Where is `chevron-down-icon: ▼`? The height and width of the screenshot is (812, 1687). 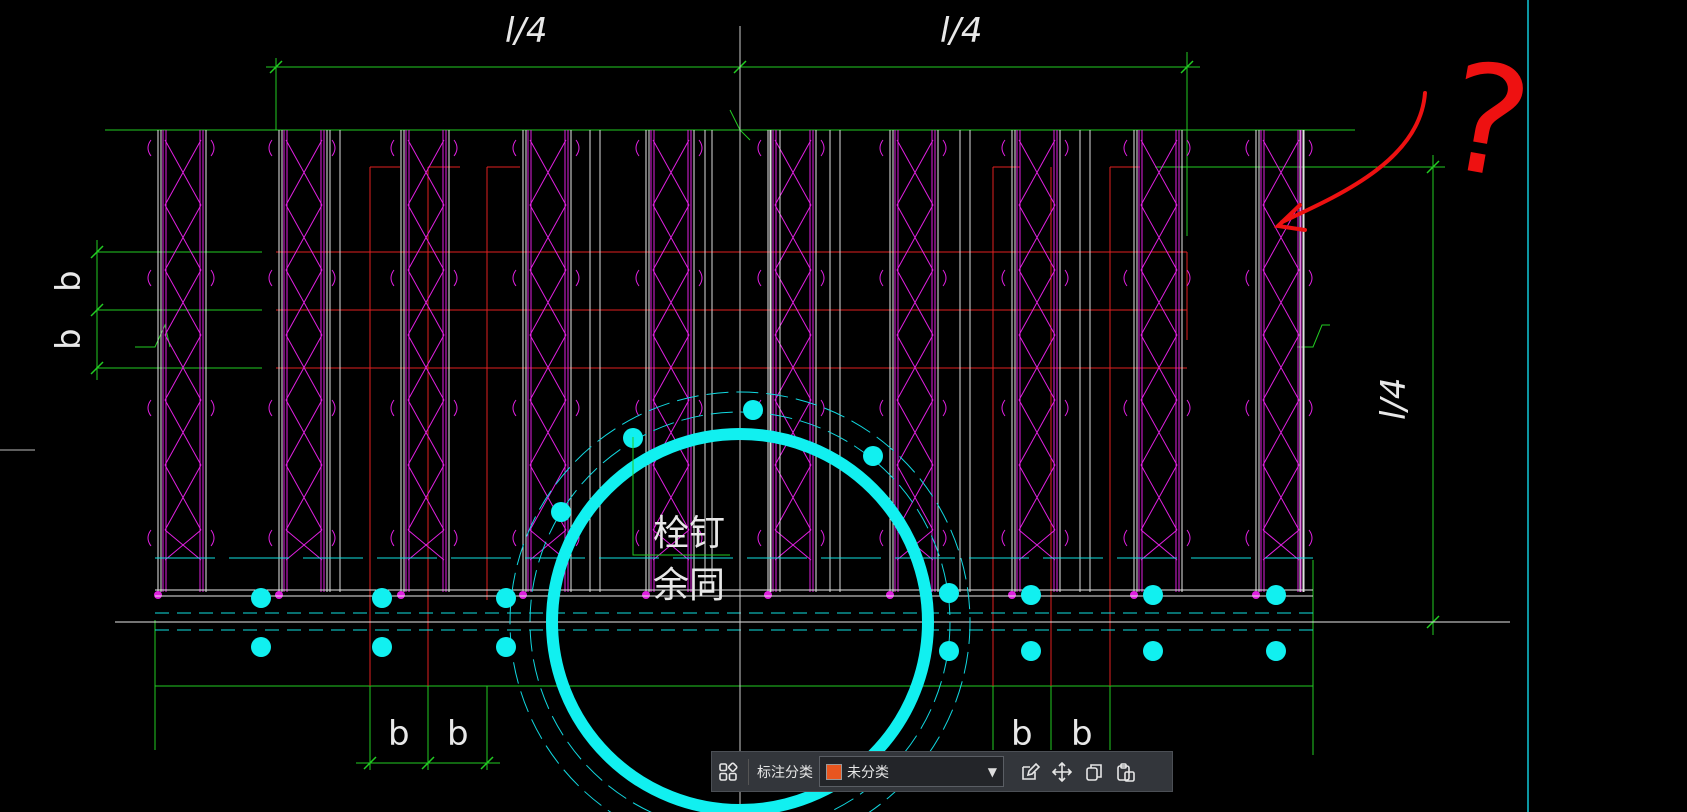 chevron-down-icon: ▼ is located at coordinates (992, 772).